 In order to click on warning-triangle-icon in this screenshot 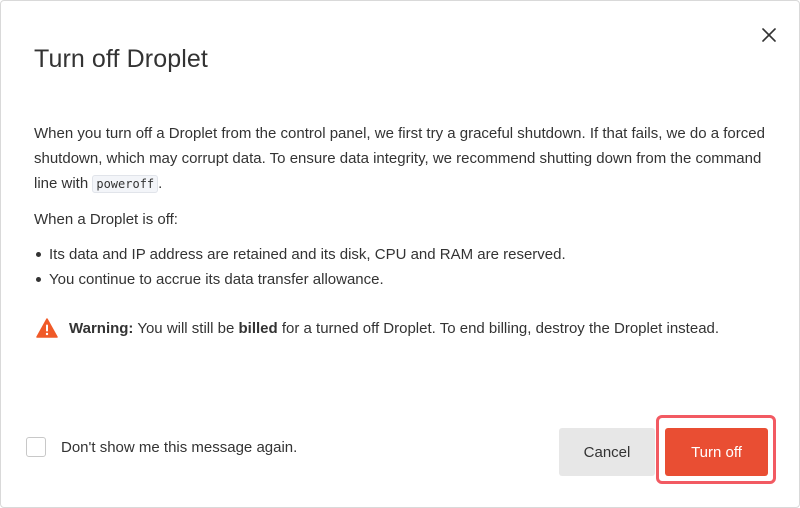, I will do `click(47, 328)`.